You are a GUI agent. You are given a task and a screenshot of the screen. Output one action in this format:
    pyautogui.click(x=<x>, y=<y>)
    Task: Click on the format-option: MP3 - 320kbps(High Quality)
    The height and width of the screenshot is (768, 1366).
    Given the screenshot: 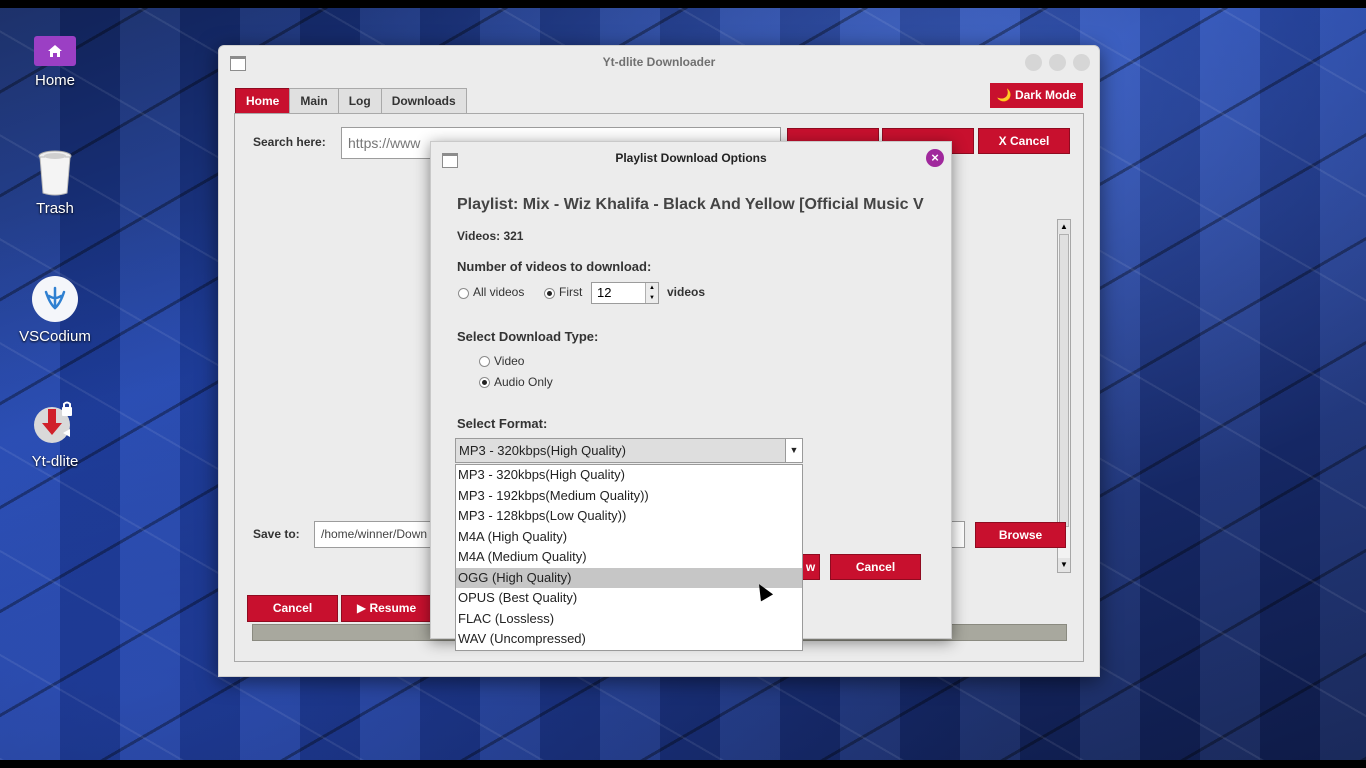 What is the action you would take?
    pyautogui.click(x=629, y=475)
    